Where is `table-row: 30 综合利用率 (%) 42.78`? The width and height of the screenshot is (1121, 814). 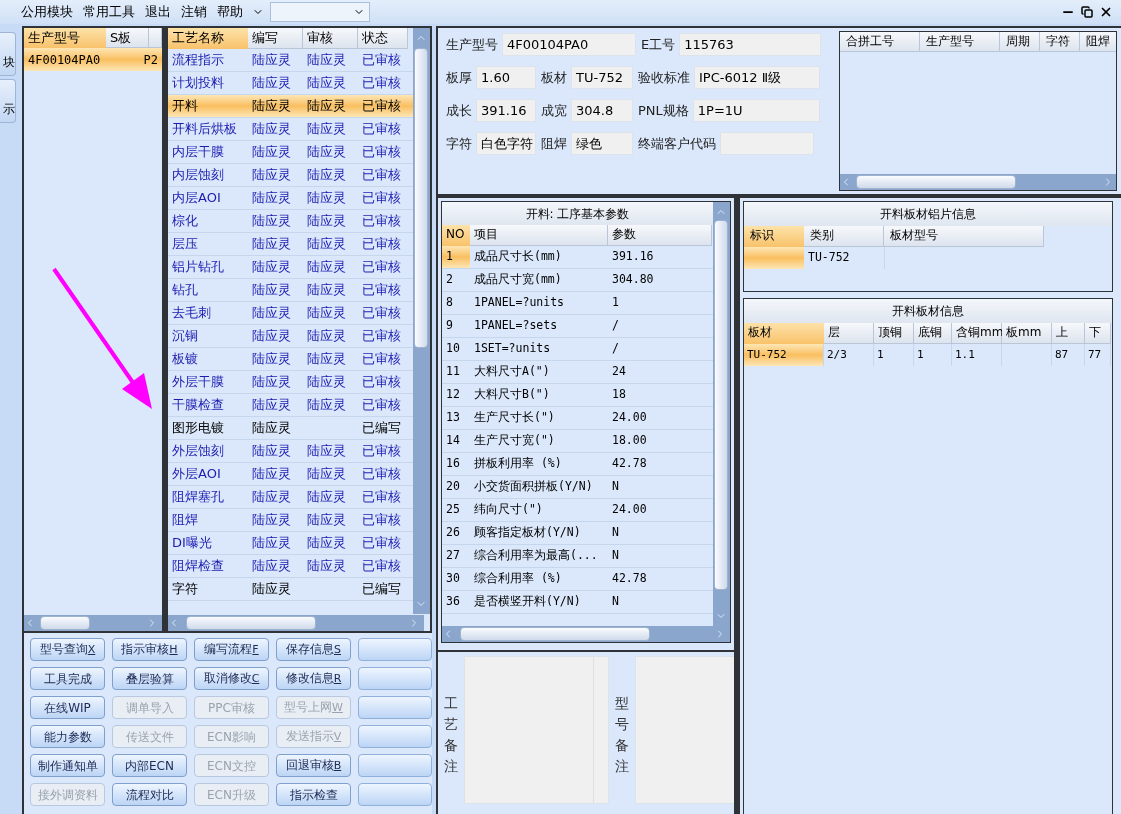
table-row: 30 综合利用率 (%) 42.78 is located at coordinates (577, 579).